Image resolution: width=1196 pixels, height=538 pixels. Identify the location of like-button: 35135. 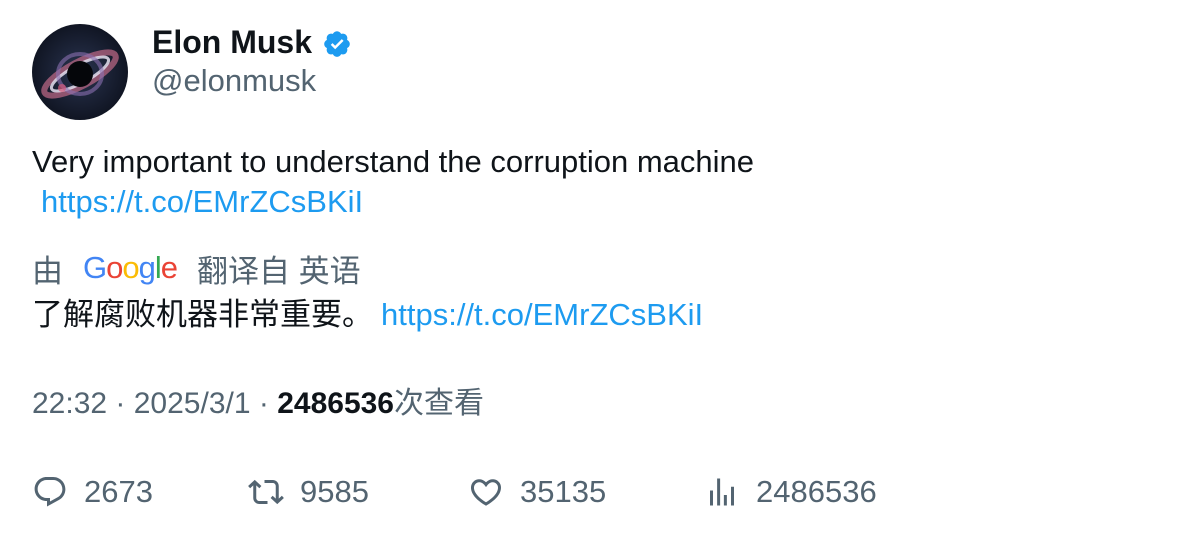
(537, 492).